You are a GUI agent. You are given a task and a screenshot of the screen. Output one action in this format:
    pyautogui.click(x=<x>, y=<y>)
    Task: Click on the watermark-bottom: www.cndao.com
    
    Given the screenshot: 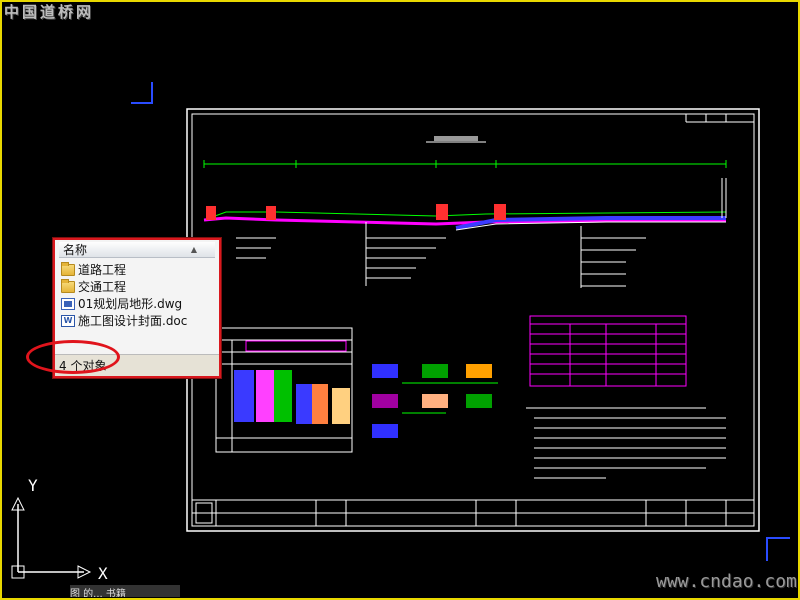 What is the action you would take?
    pyautogui.click(x=726, y=581)
    